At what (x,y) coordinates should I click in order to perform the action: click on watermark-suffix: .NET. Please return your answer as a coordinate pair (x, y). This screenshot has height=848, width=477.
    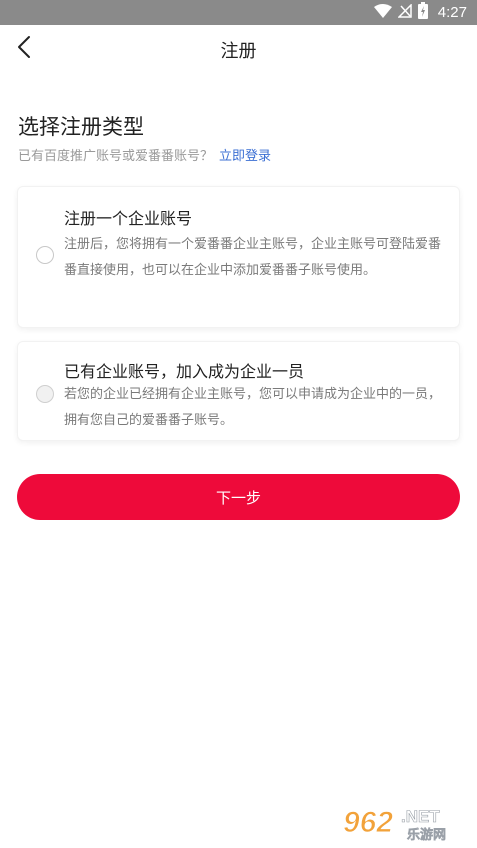
    Looking at the image, I should click on (420, 816).